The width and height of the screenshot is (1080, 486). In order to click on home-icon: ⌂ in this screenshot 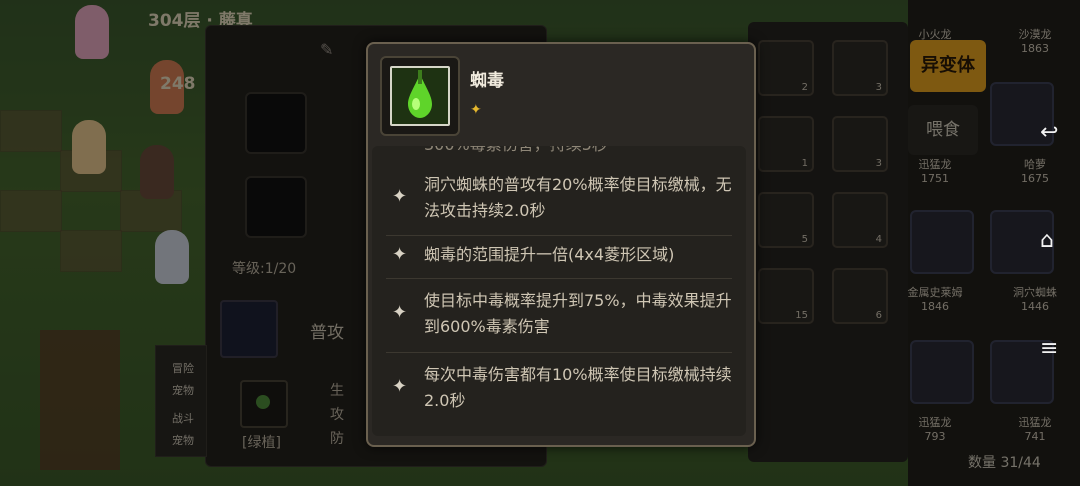, I will do `click(1047, 240)`.